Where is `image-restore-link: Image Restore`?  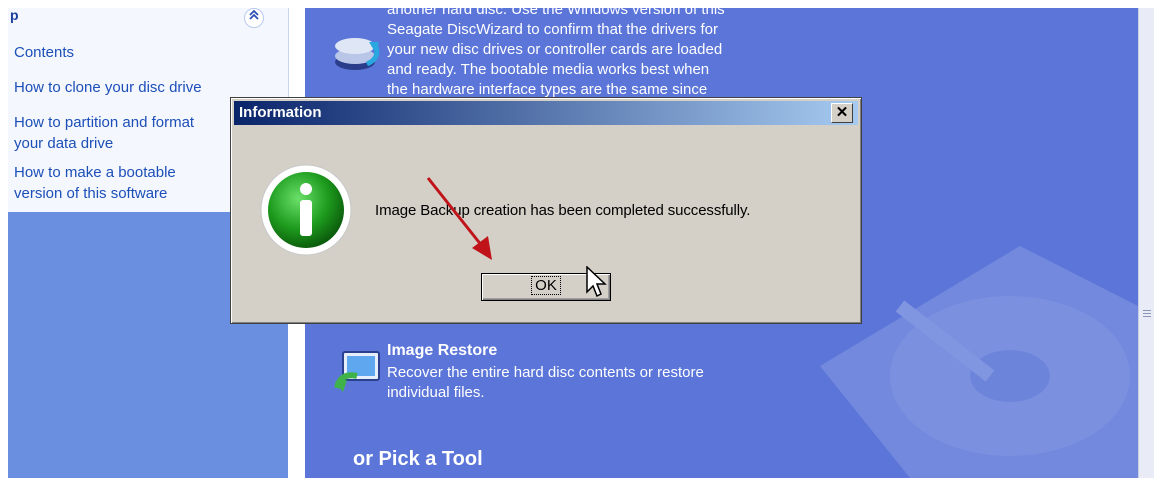
image-restore-link: Image Restore is located at coordinates (442, 351).